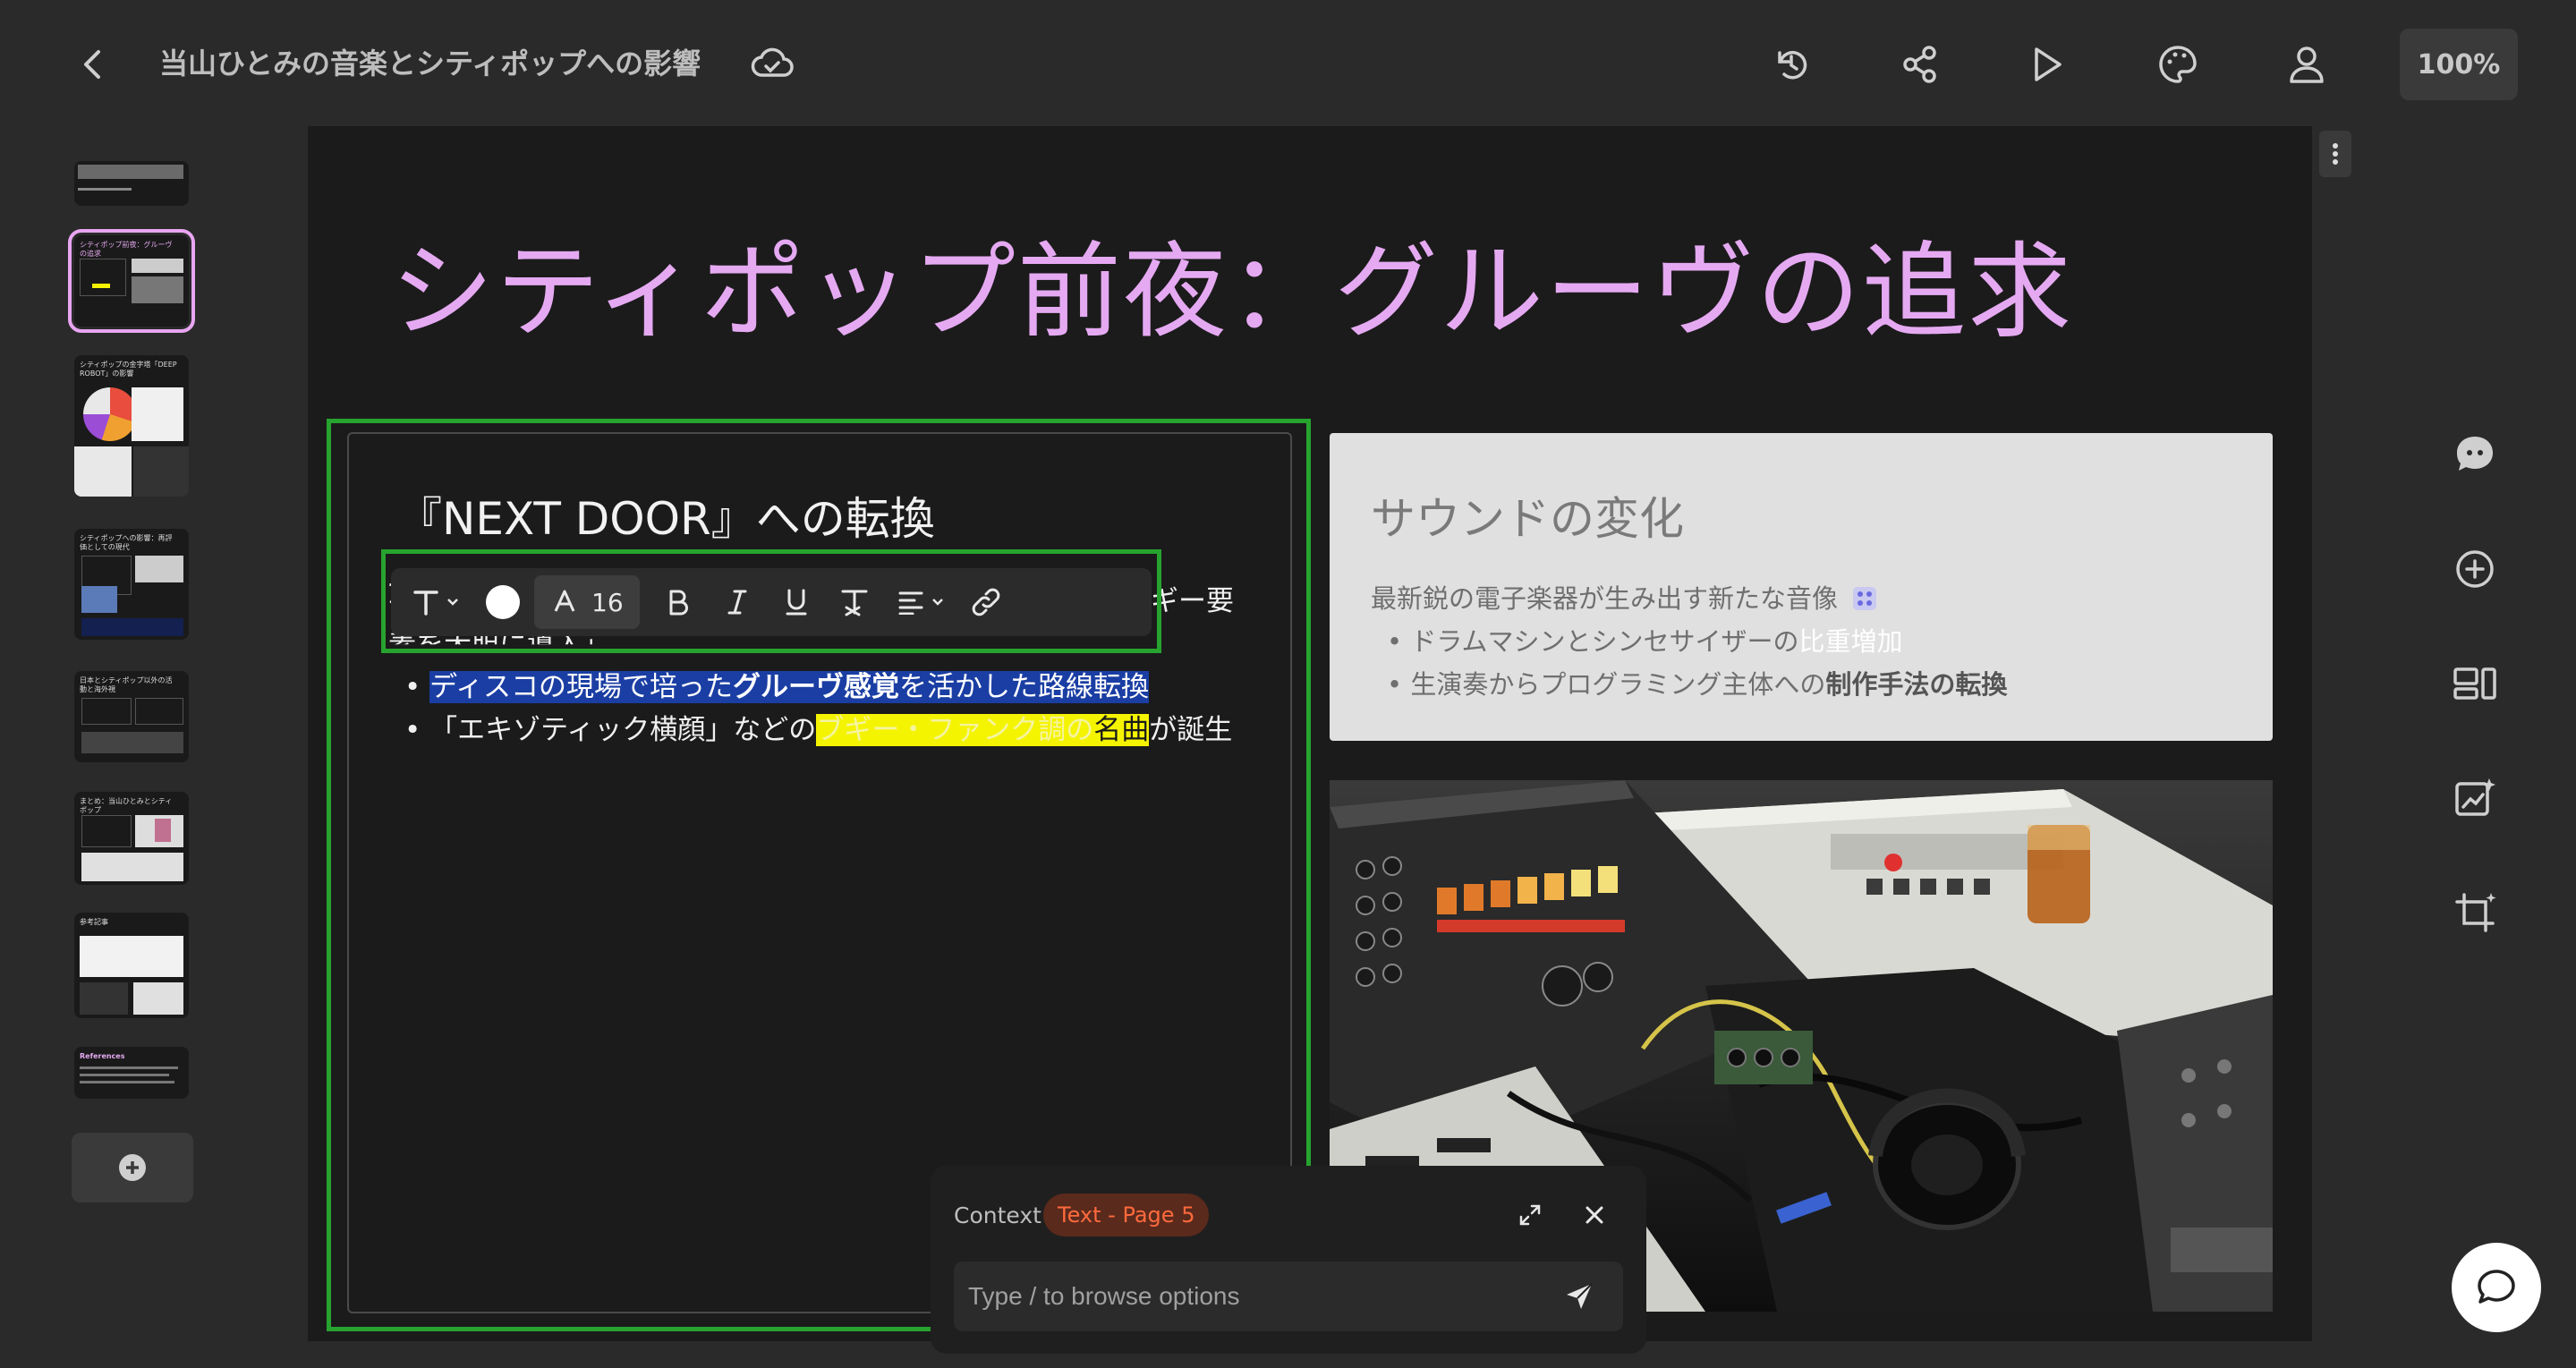 This screenshot has width=2576, height=1368. Describe the element at coordinates (1865, 598) in the screenshot. I see `sparkle-icon` at that location.